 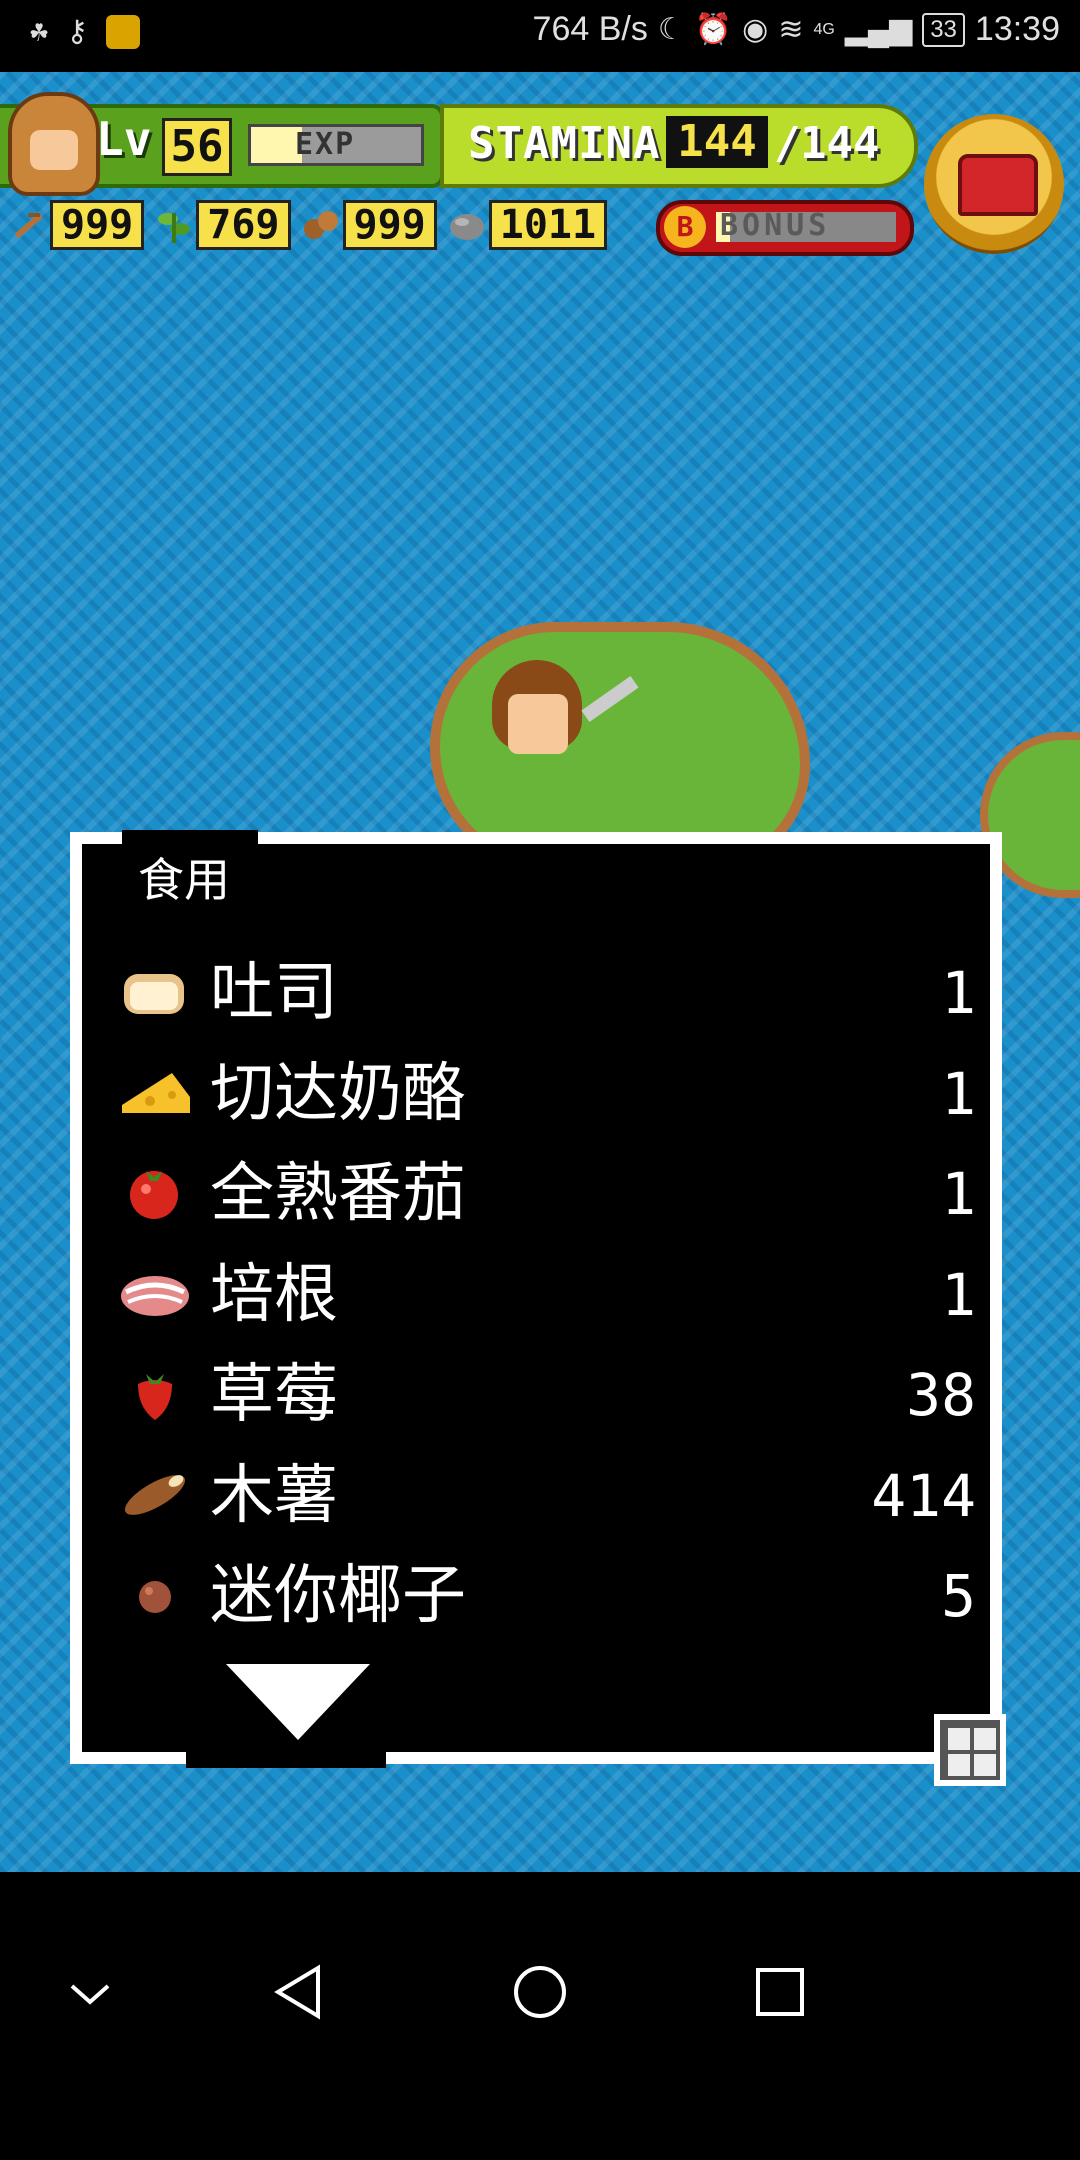 What do you see at coordinates (998, 185) in the screenshot?
I see `treasure-chest-icon` at bounding box center [998, 185].